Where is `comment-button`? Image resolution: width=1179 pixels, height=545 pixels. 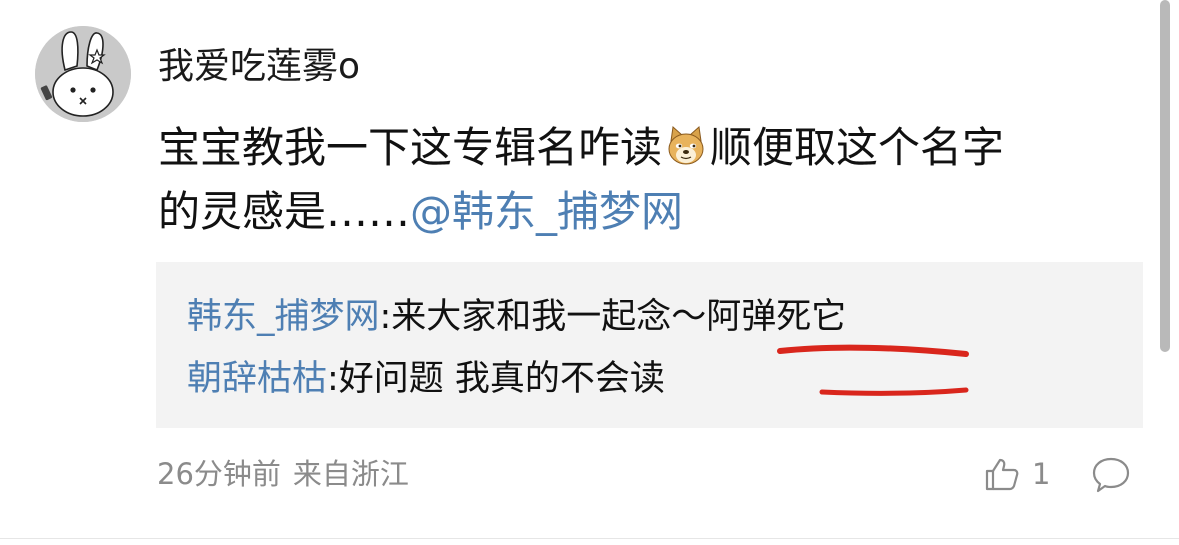 comment-button is located at coordinates (1111, 475).